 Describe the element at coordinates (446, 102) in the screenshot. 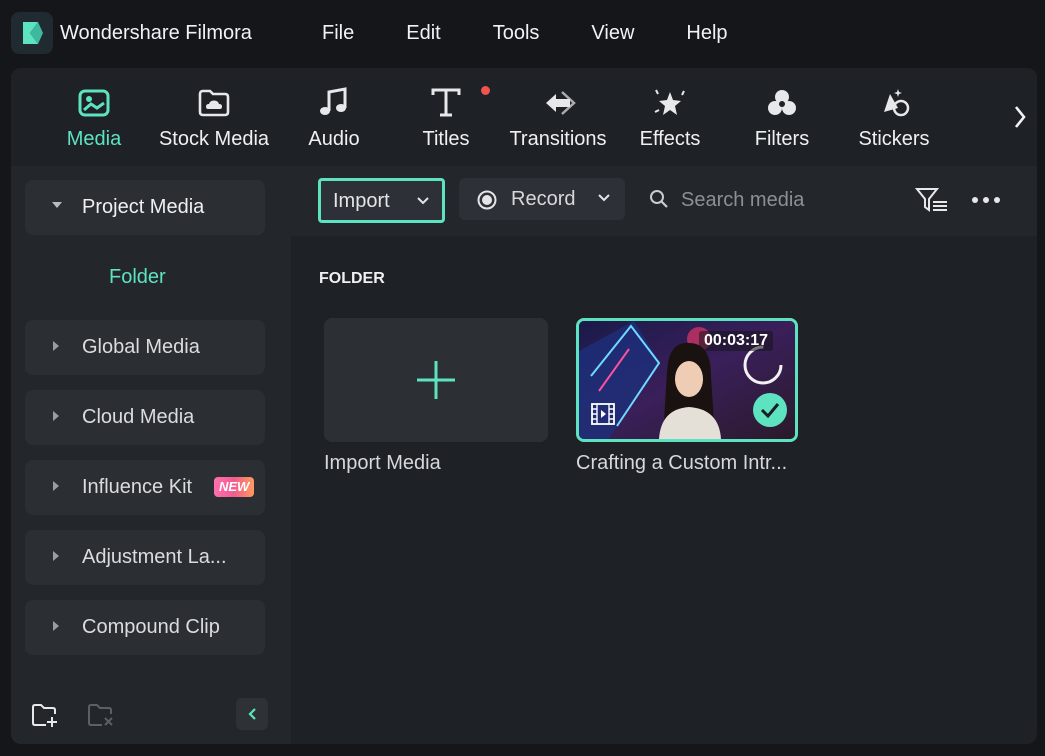

I see `text-t-icon` at that location.